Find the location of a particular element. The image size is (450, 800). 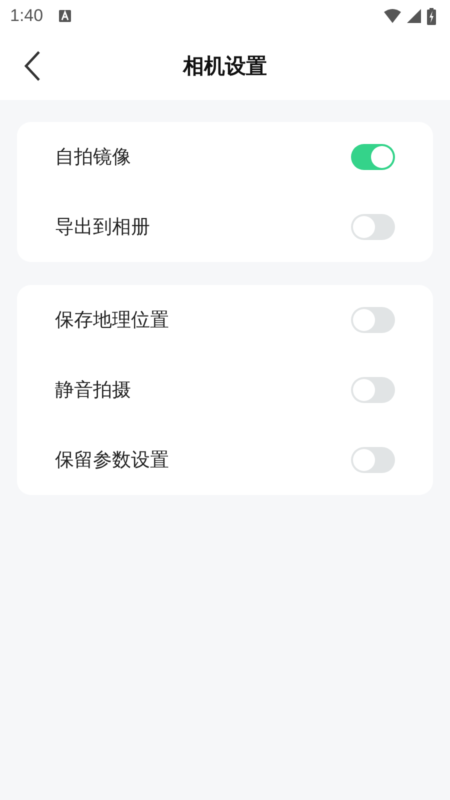

setting-label: 保存地理位置 is located at coordinates (112, 320).